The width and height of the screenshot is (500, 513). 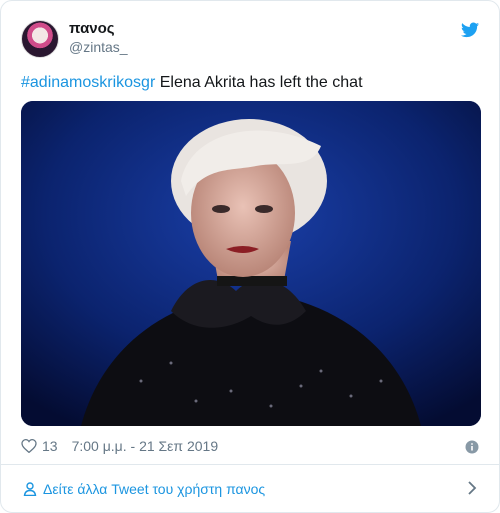 What do you see at coordinates (259, 82) in the screenshot?
I see `tweet-body: Elena Akrita has left the chat` at bounding box center [259, 82].